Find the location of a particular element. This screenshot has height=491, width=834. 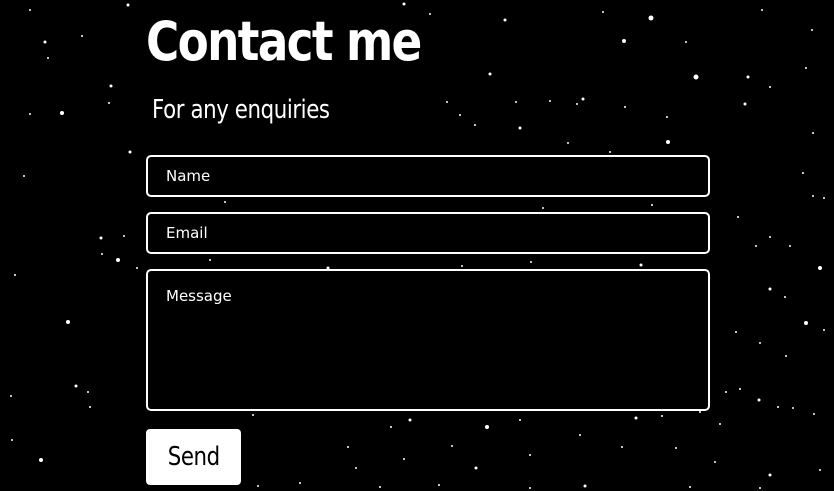

page-subtitle: For any enquiries is located at coordinates (241, 110).